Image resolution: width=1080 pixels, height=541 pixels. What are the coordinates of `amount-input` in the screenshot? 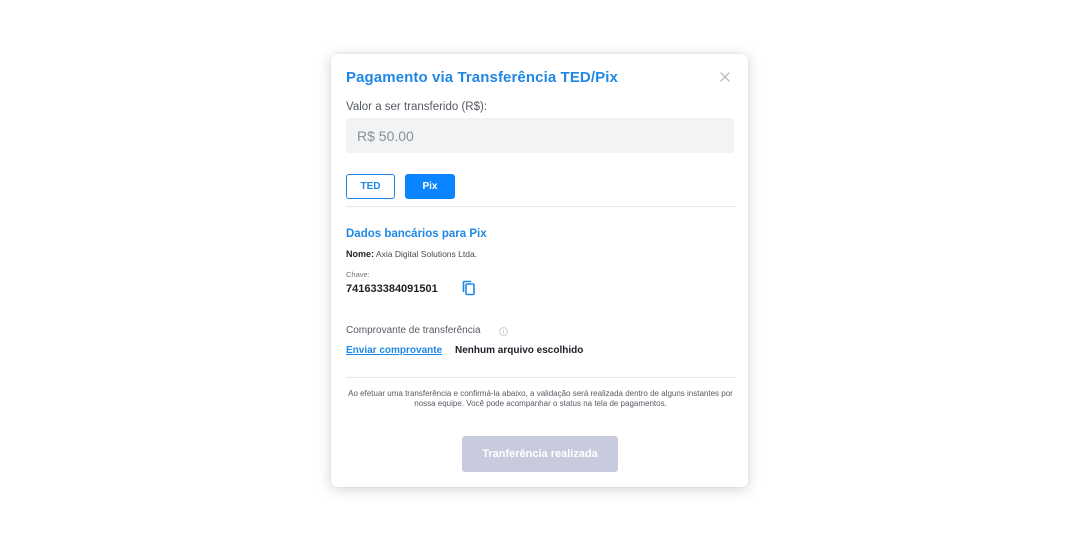 It's located at (540, 135).